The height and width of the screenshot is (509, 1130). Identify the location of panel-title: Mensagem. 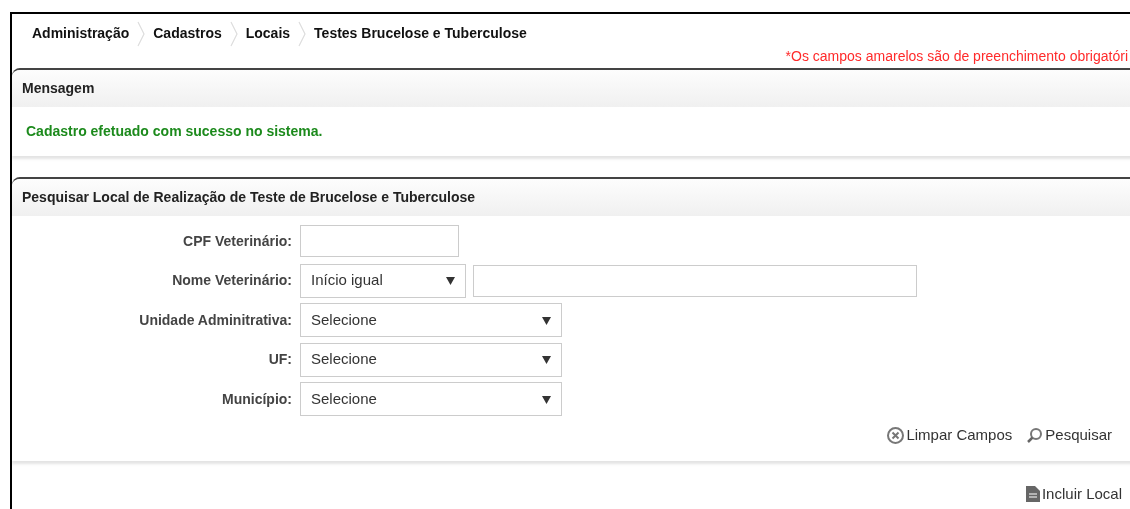
(571, 88).